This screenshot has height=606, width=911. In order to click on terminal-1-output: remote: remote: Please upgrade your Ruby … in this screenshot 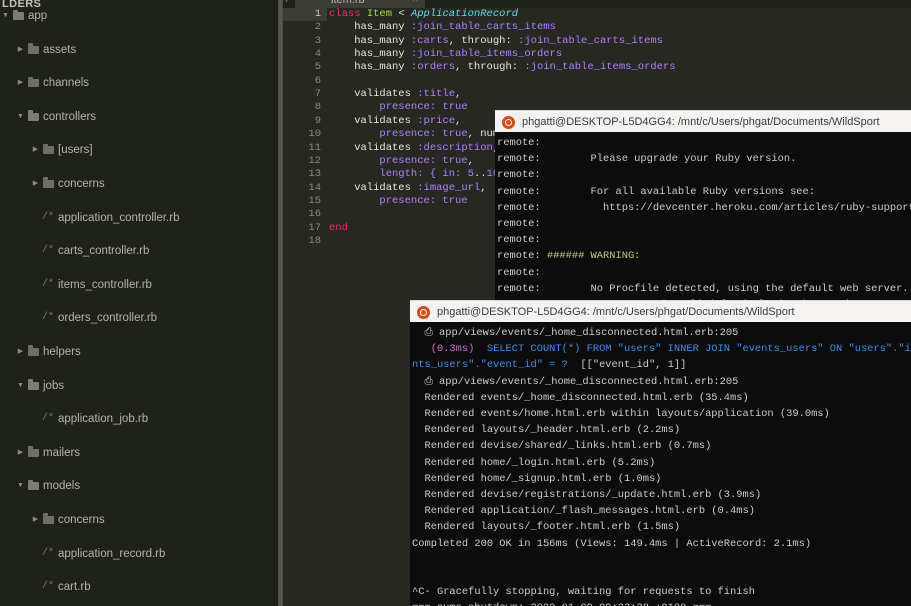, I will do `click(703, 221)`.